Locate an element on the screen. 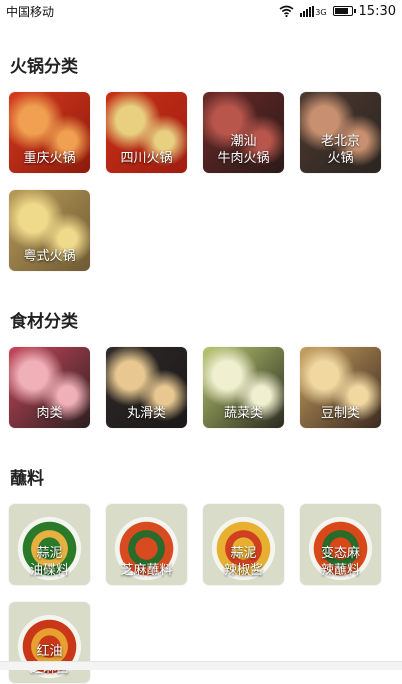 The width and height of the screenshot is (402, 684). sauce-tile: 蒜泥 油碟料 is located at coordinates (49, 544).